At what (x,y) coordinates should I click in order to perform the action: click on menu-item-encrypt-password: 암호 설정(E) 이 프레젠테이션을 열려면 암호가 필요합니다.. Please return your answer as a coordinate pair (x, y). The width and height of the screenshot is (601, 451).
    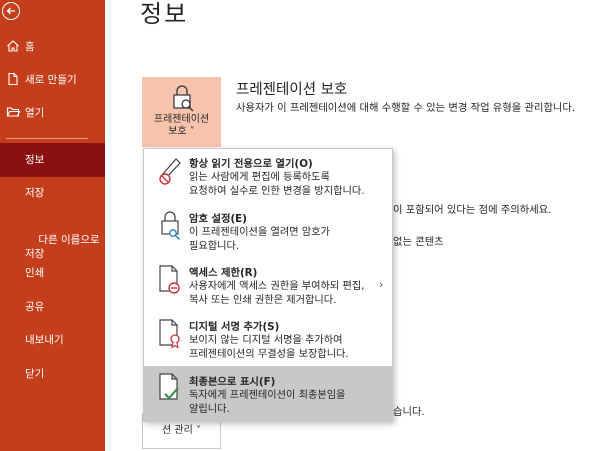
    Looking at the image, I should click on (268, 231).